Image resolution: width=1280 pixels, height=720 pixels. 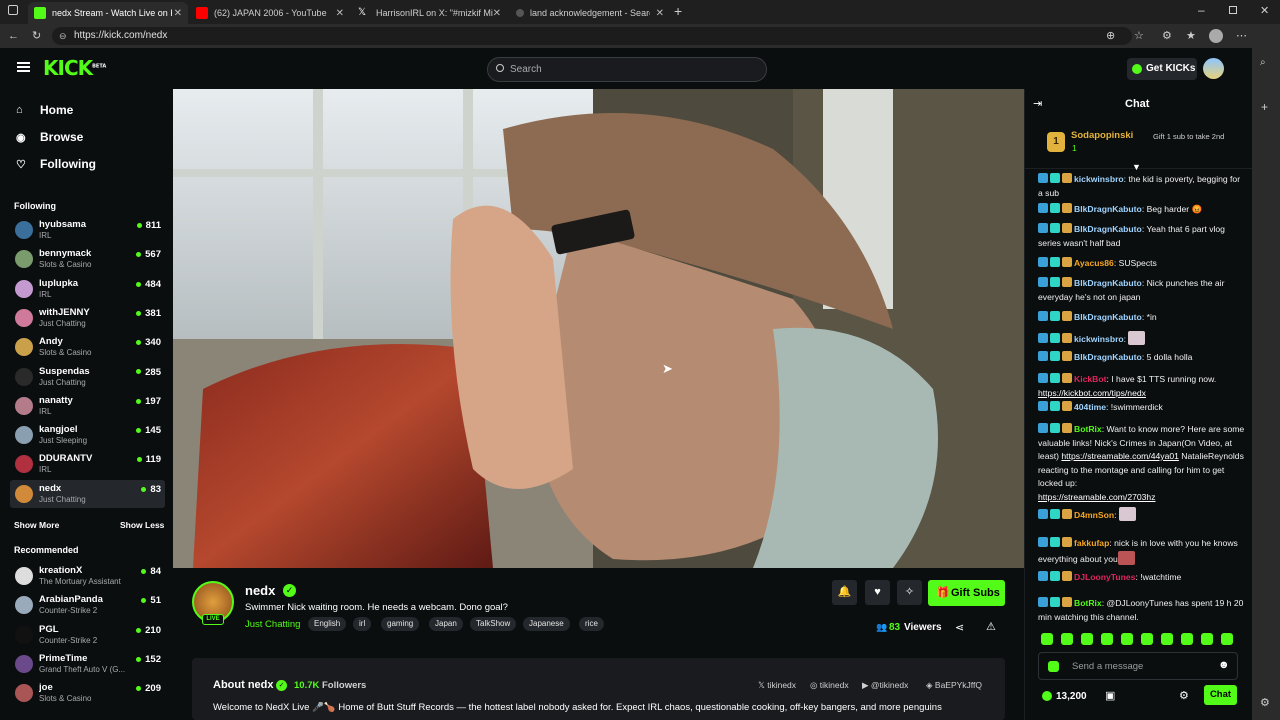 I want to click on report-icon: ⚠, so click(x=991, y=626).